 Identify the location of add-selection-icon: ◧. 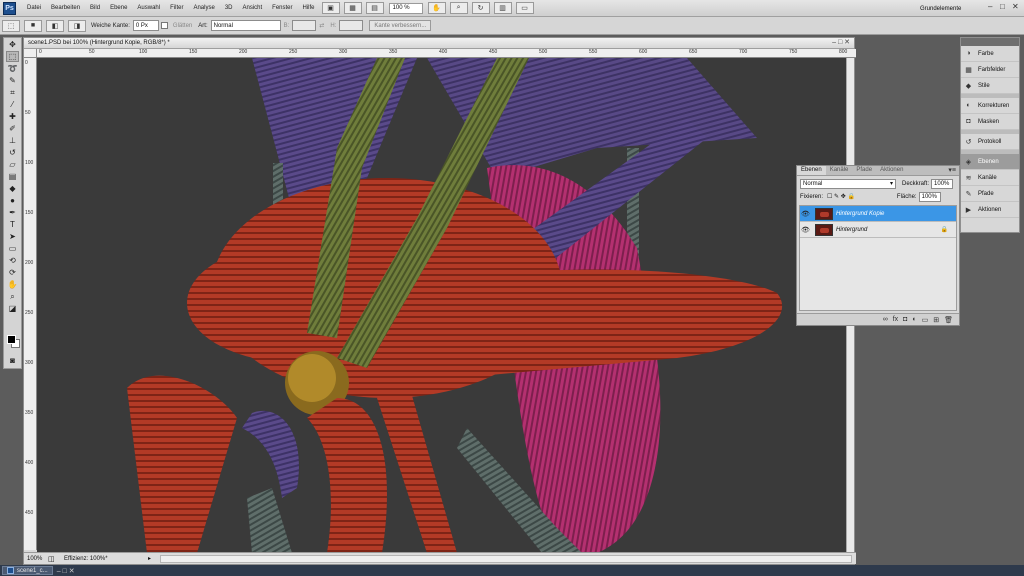
(55, 25).